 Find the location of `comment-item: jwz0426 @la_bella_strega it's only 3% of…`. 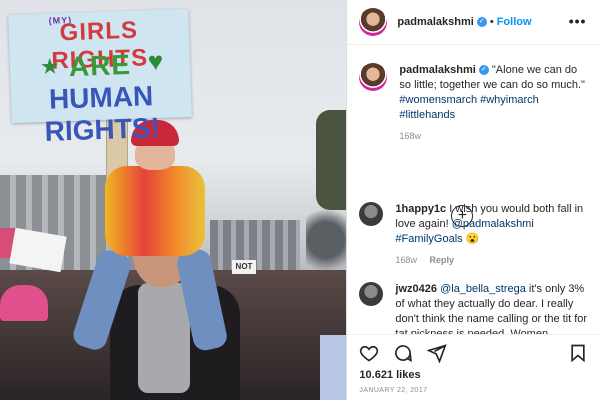

comment-item: jwz0426 @la_bella_strega it's only 3% of… is located at coordinates (474, 308).